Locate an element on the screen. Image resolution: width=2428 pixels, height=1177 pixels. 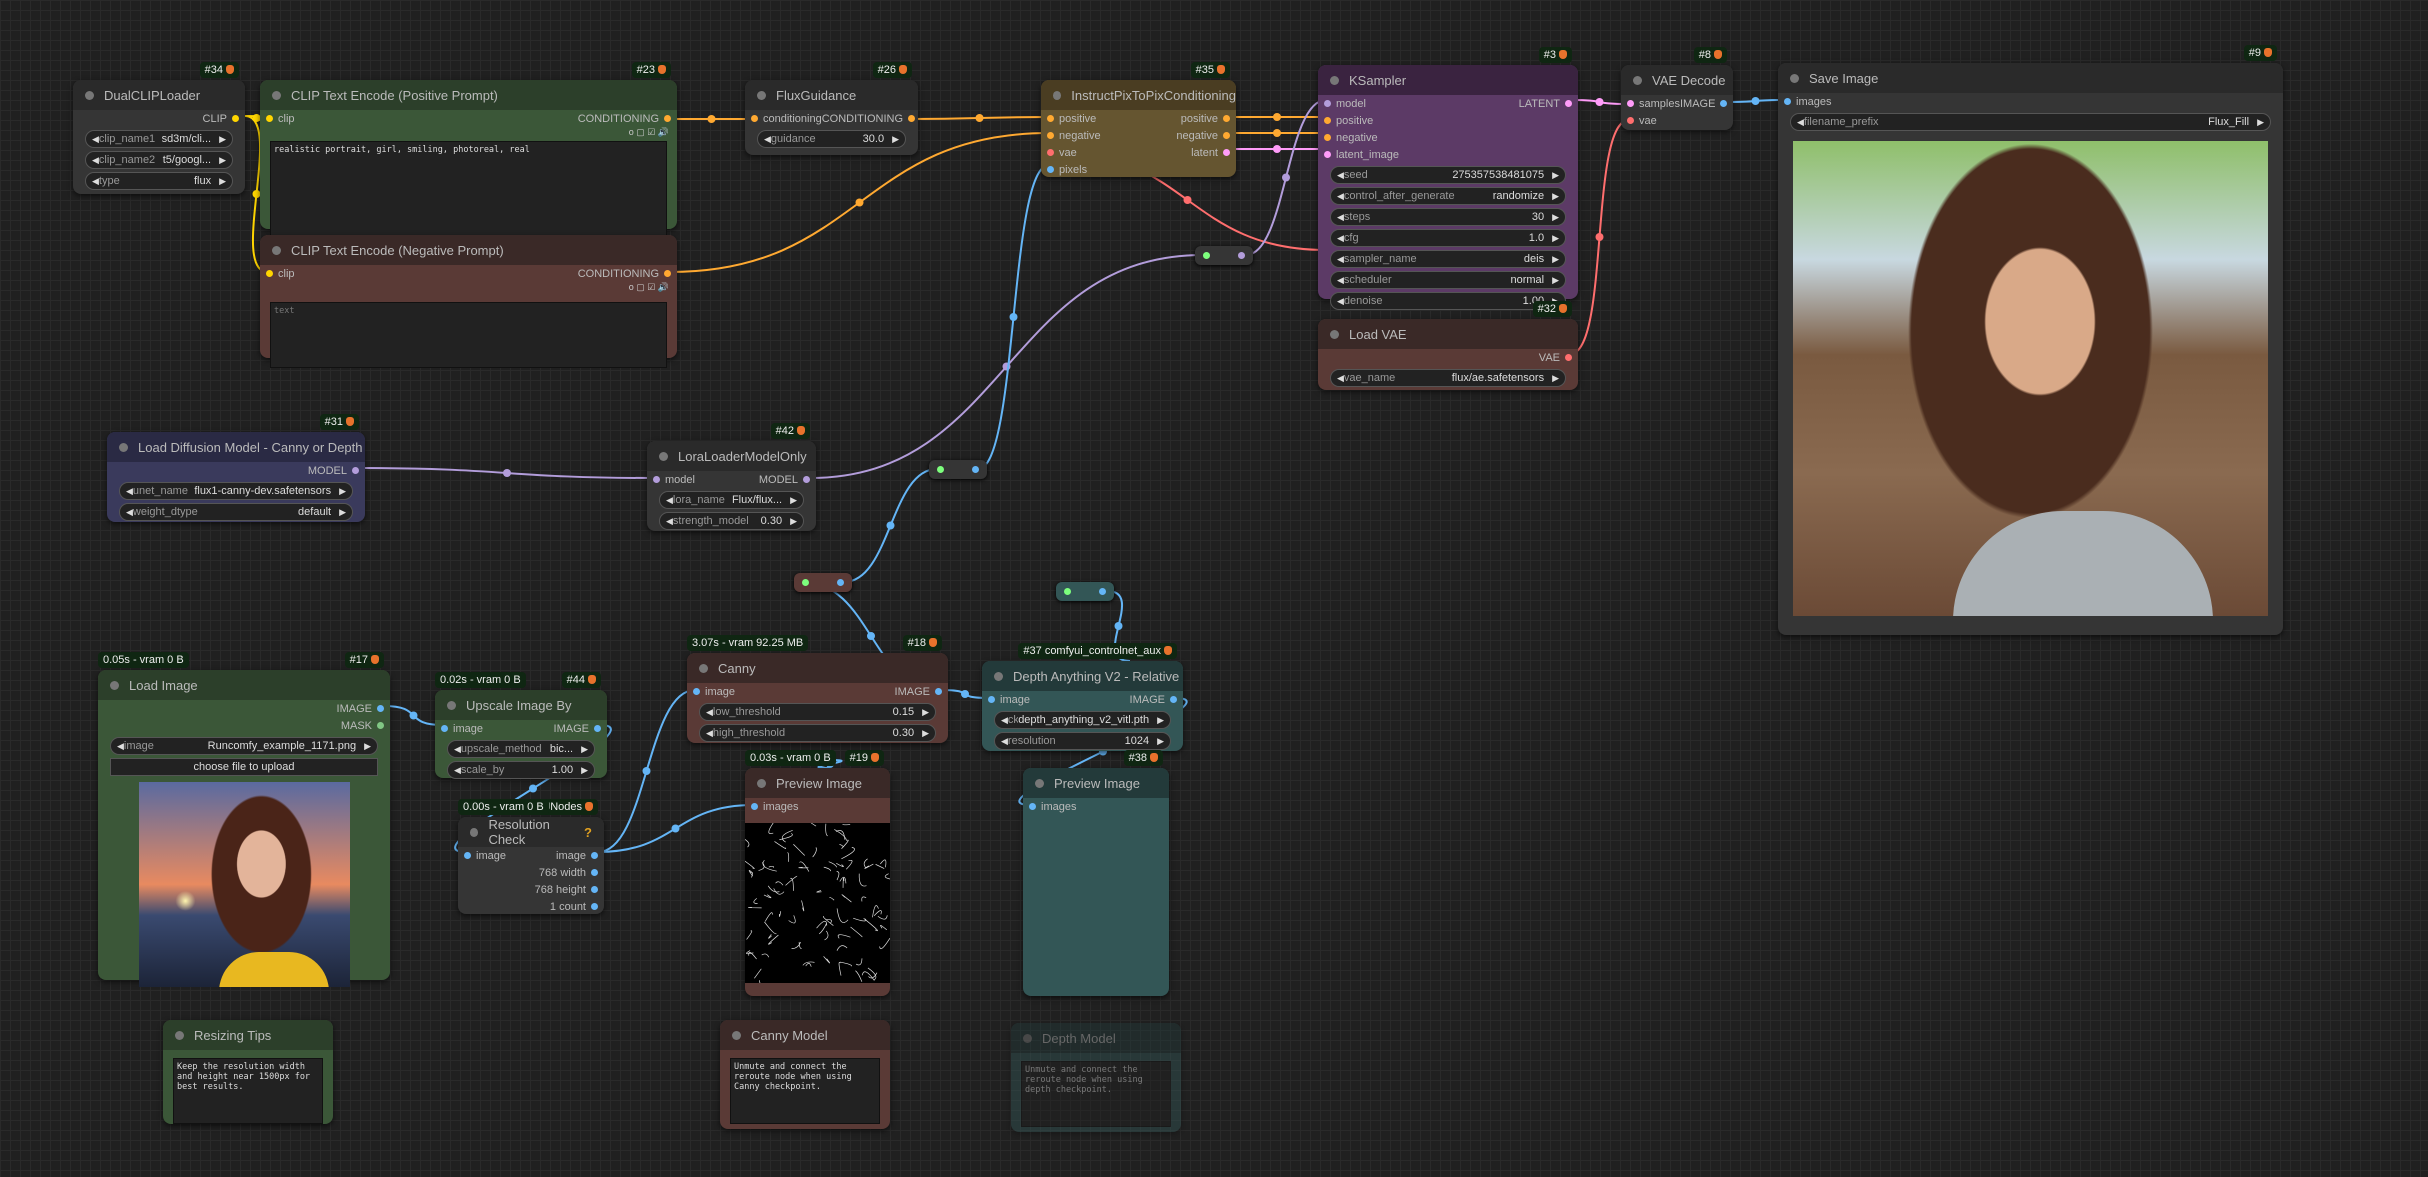
node-title-bar: Resolution Check? is located at coordinates (531, 832).